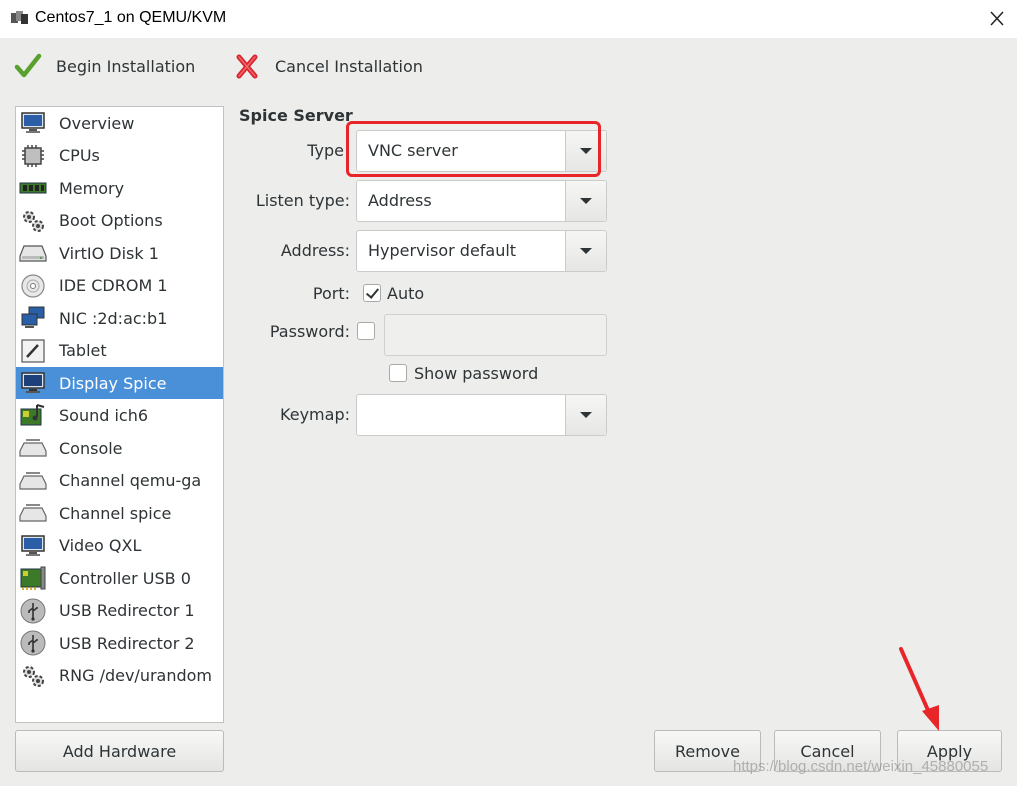  What do you see at coordinates (28, 65) in the screenshot?
I see `checkmark-icon` at bounding box center [28, 65].